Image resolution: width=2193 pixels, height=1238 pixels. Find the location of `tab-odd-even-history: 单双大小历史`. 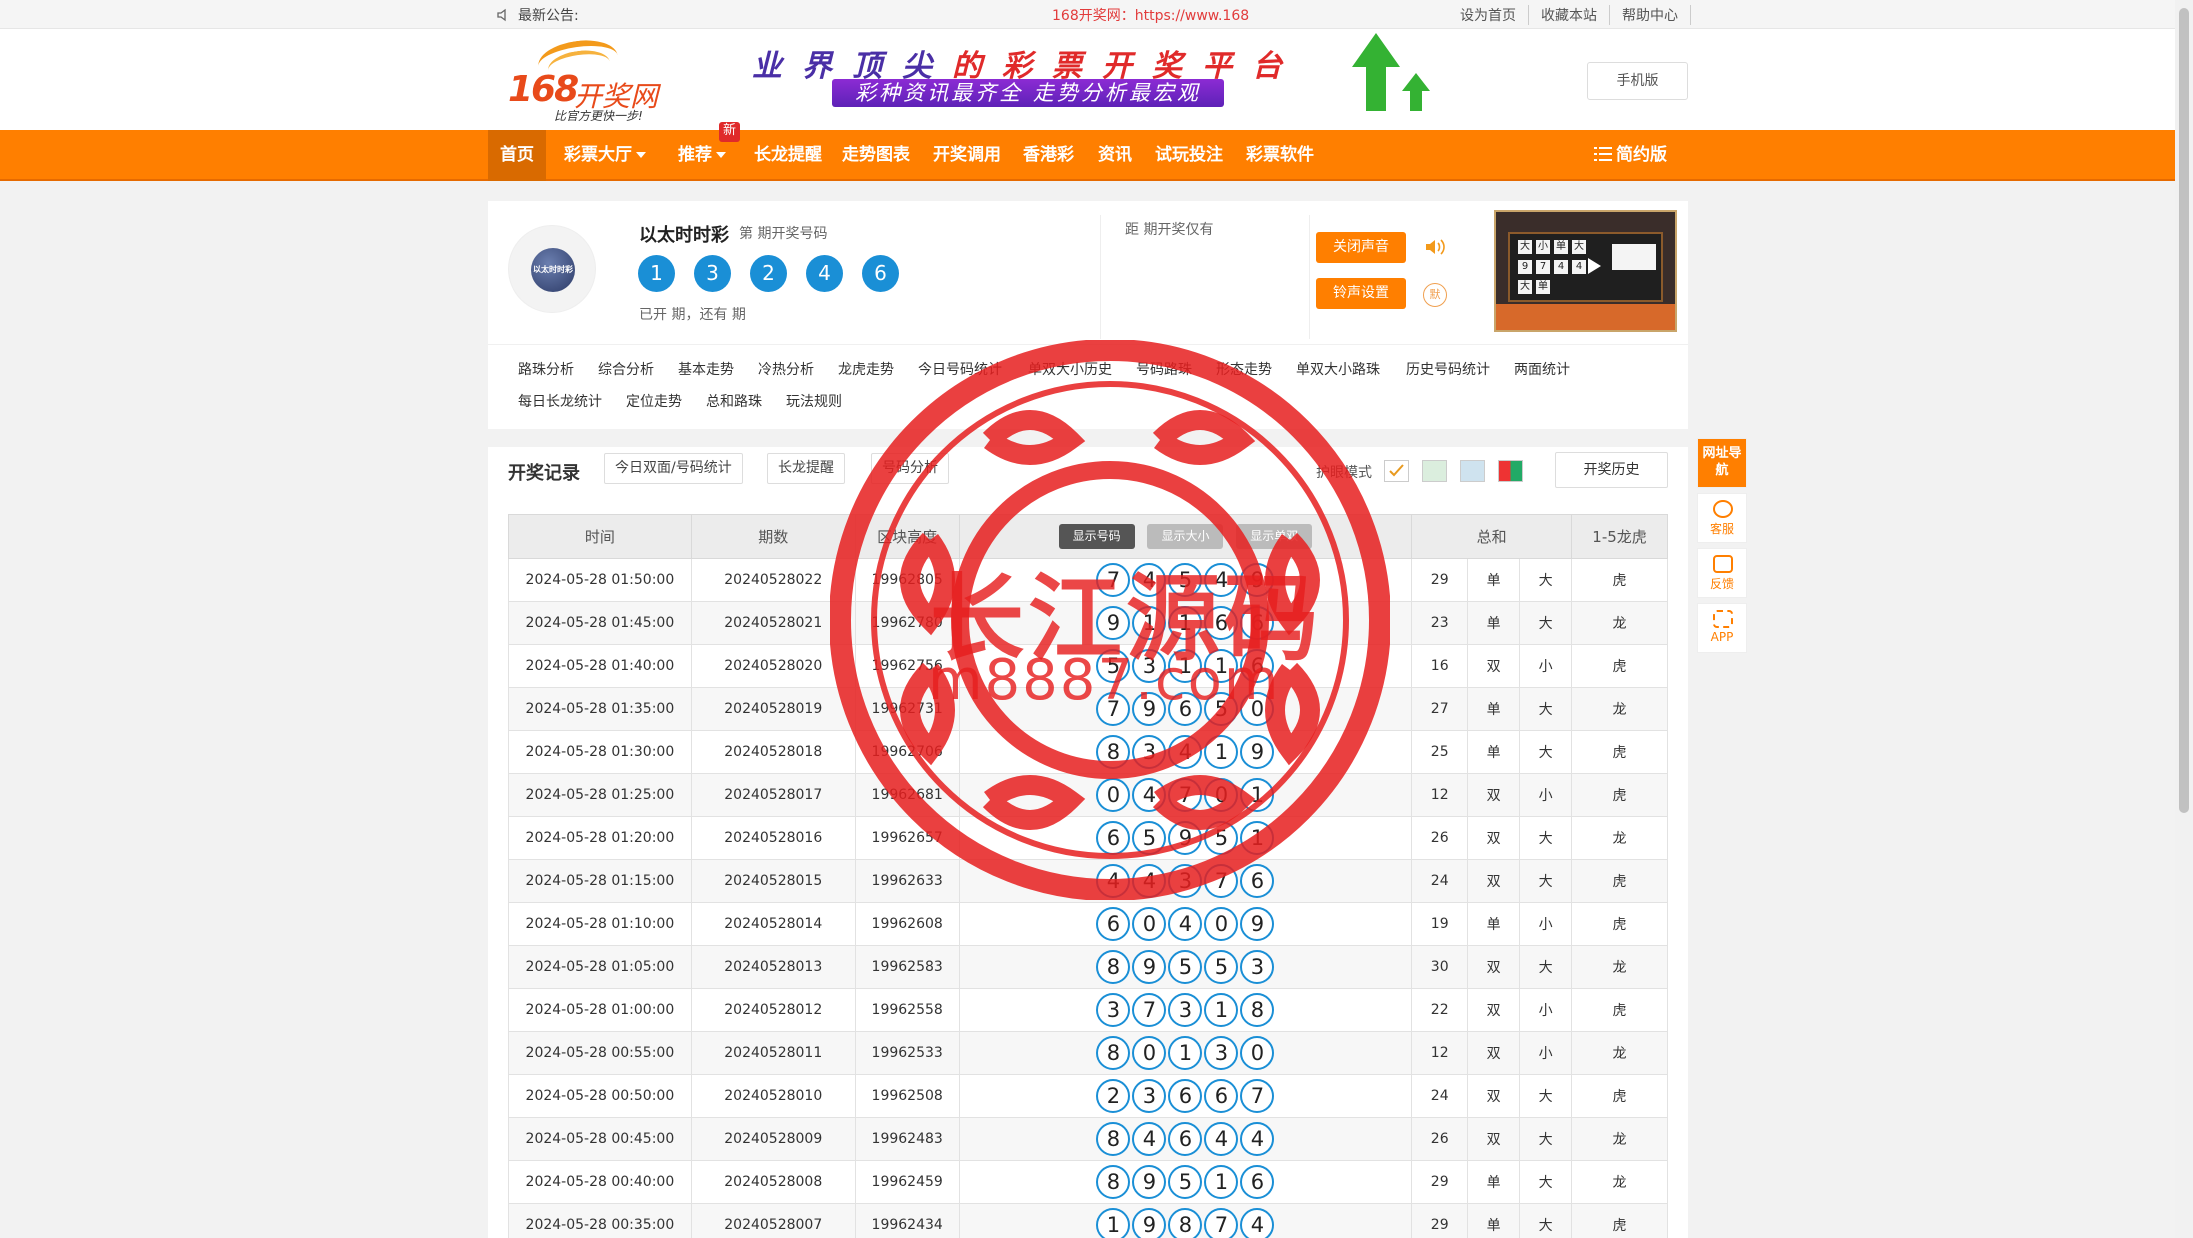

tab-odd-even-history: 单双大小历史 is located at coordinates (1070, 369).